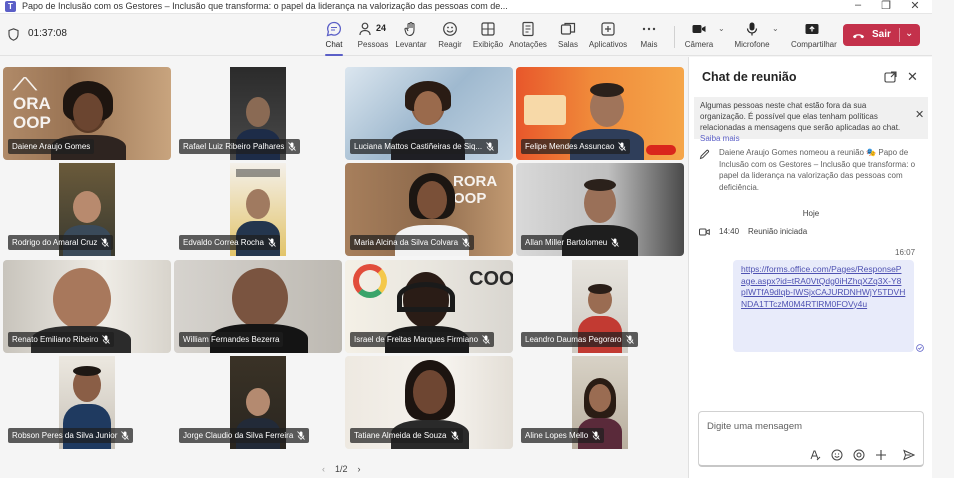 Image resolution: width=954 pixels, height=478 pixels. Describe the element at coordinates (919, 115) in the screenshot. I see `dismiss-banner-icon: ✕` at that location.